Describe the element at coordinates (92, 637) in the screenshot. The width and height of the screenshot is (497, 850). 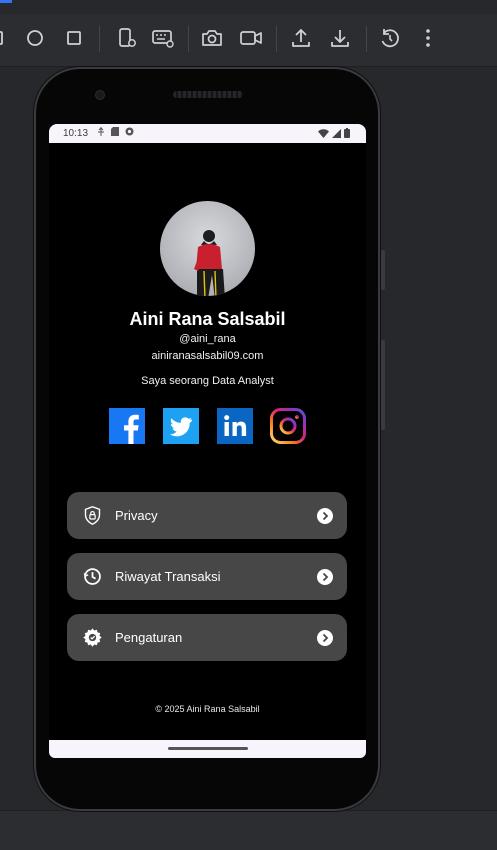
I see `gear-icon` at that location.